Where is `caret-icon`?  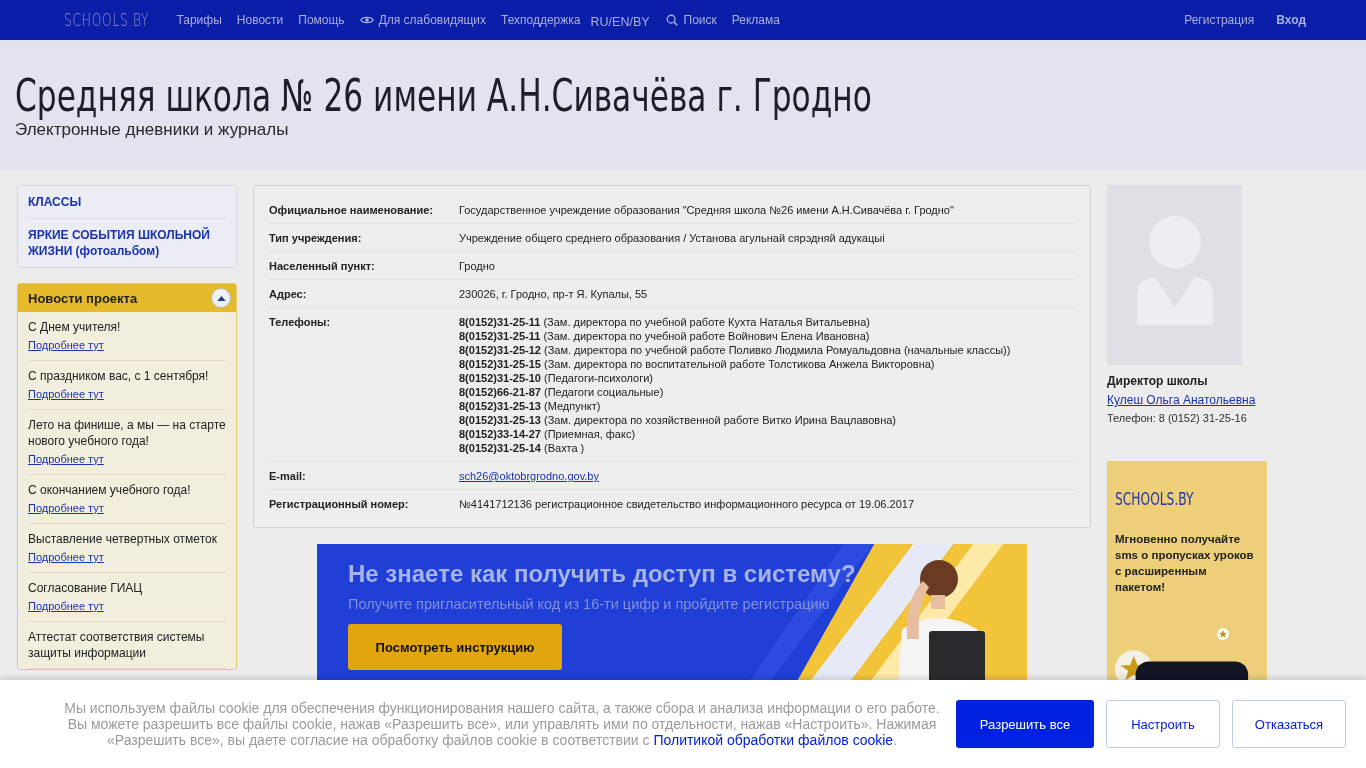 caret-icon is located at coordinates (221, 298).